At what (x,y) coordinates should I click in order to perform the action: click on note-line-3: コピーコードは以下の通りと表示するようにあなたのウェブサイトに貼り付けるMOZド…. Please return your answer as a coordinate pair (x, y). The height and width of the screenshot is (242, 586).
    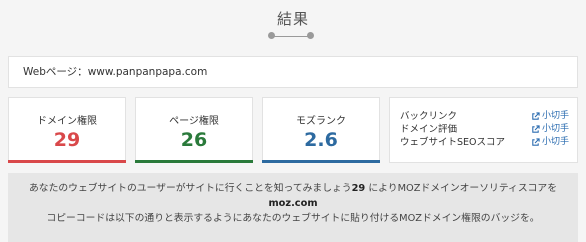
    Looking at the image, I should click on (293, 218).